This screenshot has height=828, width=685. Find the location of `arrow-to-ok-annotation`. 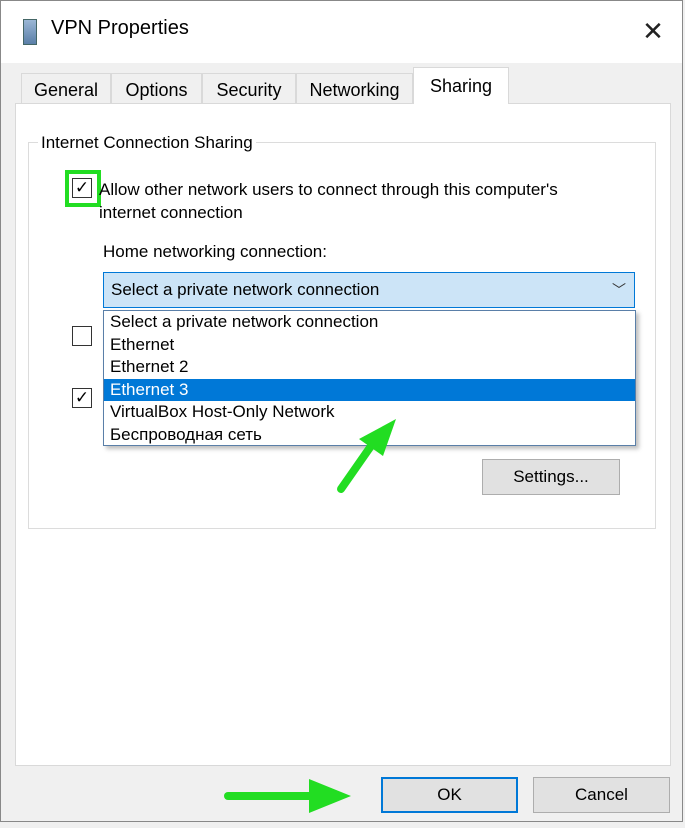

arrow-to-ok-annotation is located at coordinates (287, 796).